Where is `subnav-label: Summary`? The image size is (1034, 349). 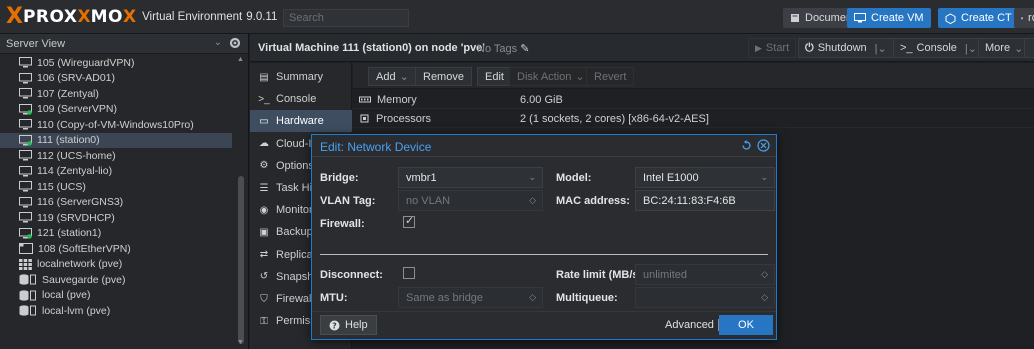 subnav-label: Summary is located at coordinates (300, 77).